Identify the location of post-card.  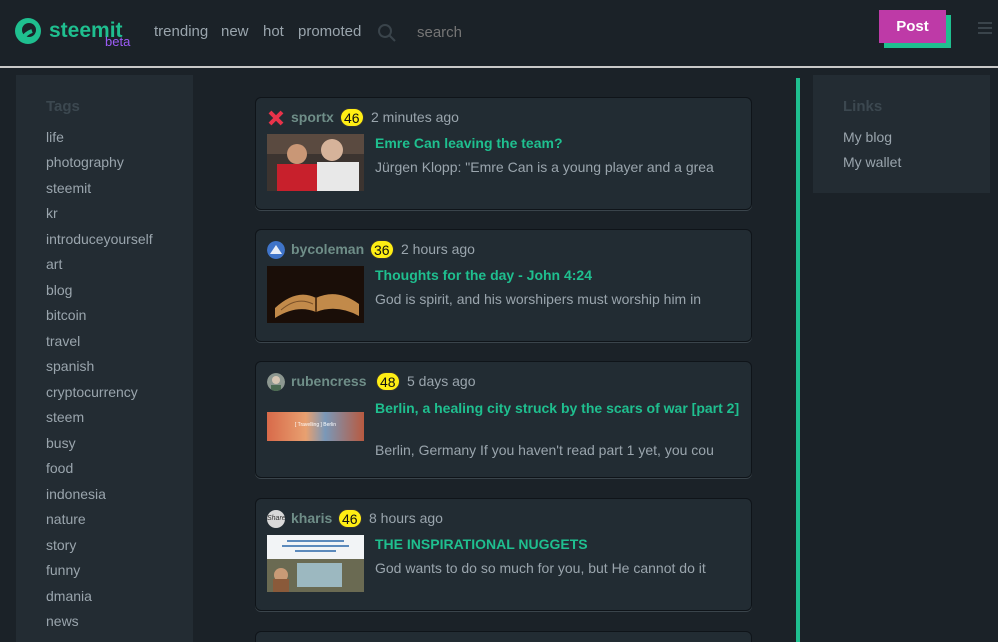
(503, 636).